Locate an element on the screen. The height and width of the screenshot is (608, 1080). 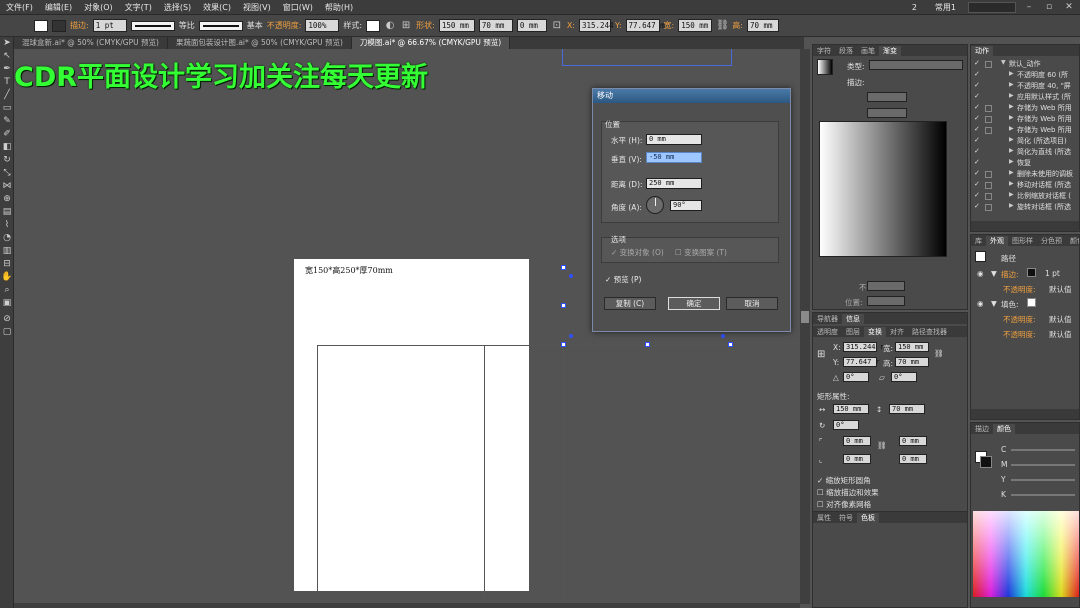
list-item: ✓ ▶ 恢复 is located at coordinates (1025, 163).